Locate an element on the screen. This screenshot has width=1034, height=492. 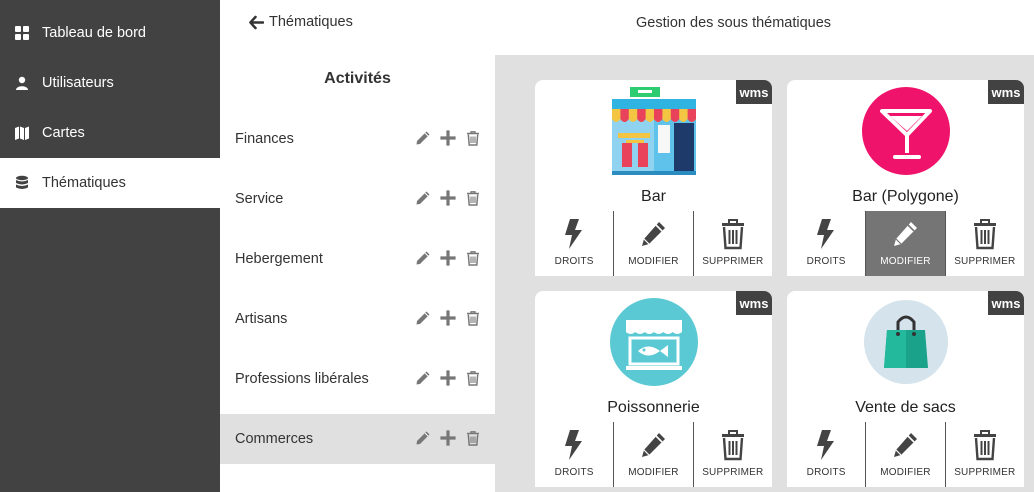
user-icon is located at coordinates (22, 83).